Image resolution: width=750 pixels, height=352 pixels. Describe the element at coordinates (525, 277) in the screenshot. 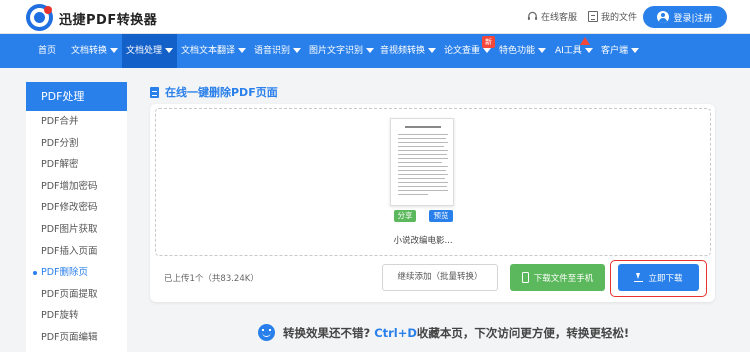

I see `phone-icon` at that location.